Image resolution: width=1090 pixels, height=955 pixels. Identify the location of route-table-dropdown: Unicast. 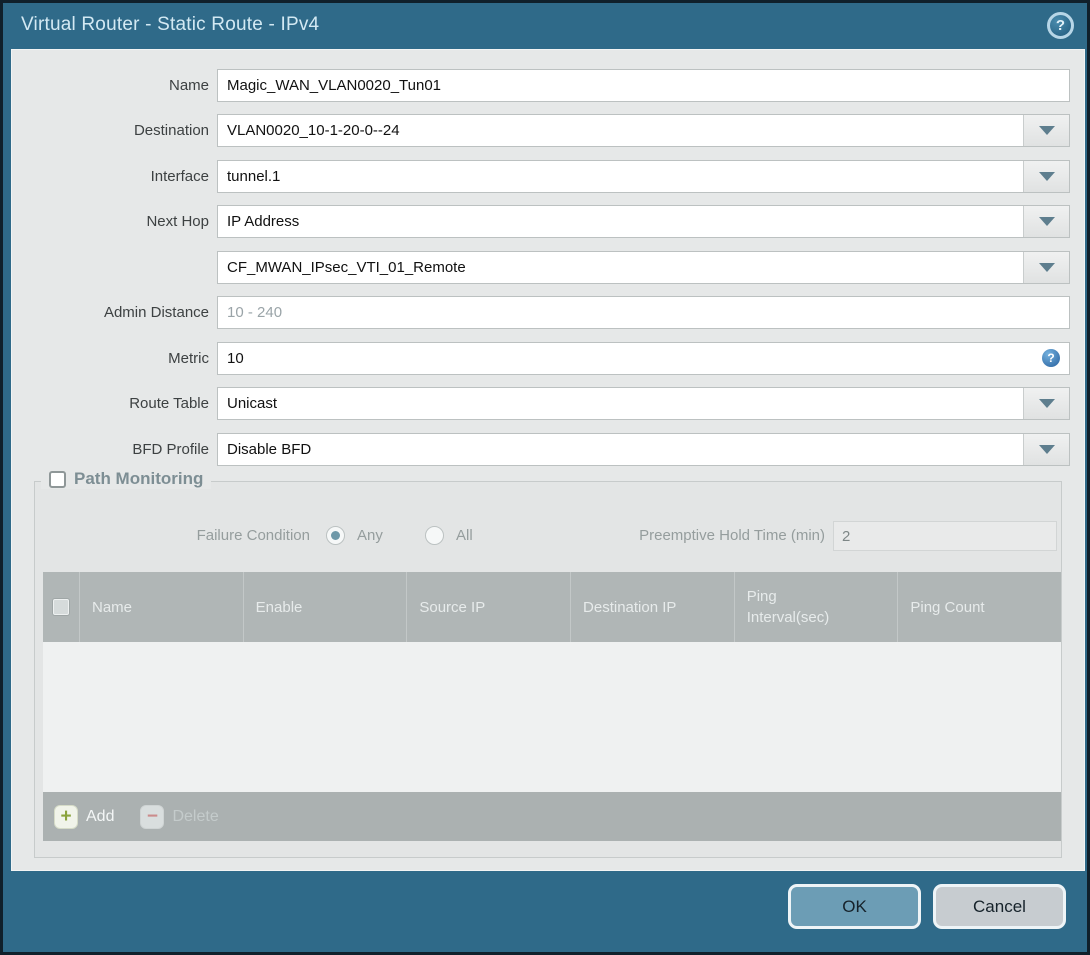
(643, 403).